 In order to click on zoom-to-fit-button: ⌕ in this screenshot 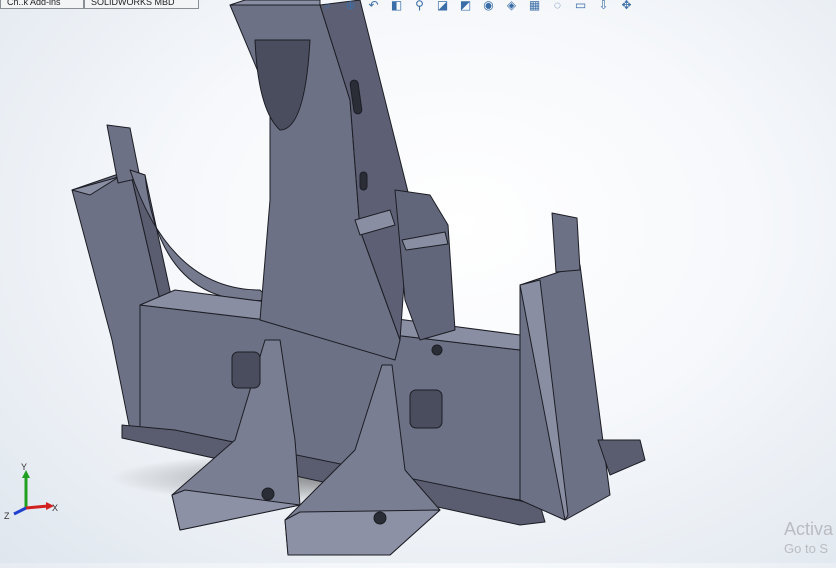, I will do `click(327, 5)`.